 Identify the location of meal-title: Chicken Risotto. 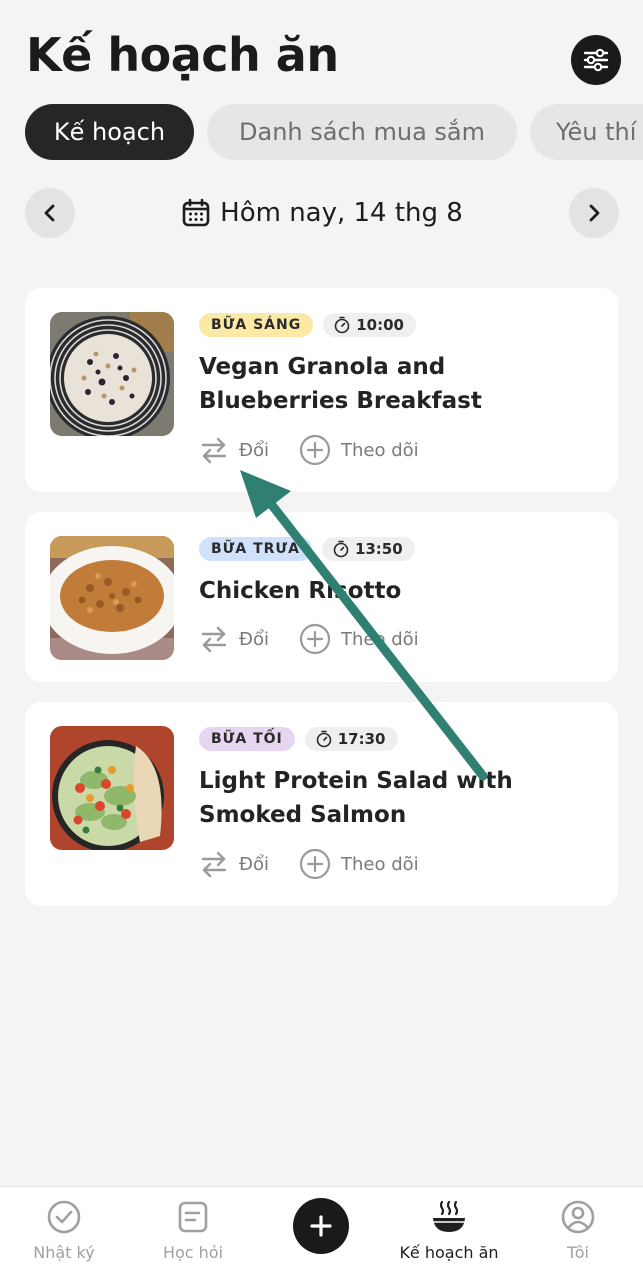
(394, 591).